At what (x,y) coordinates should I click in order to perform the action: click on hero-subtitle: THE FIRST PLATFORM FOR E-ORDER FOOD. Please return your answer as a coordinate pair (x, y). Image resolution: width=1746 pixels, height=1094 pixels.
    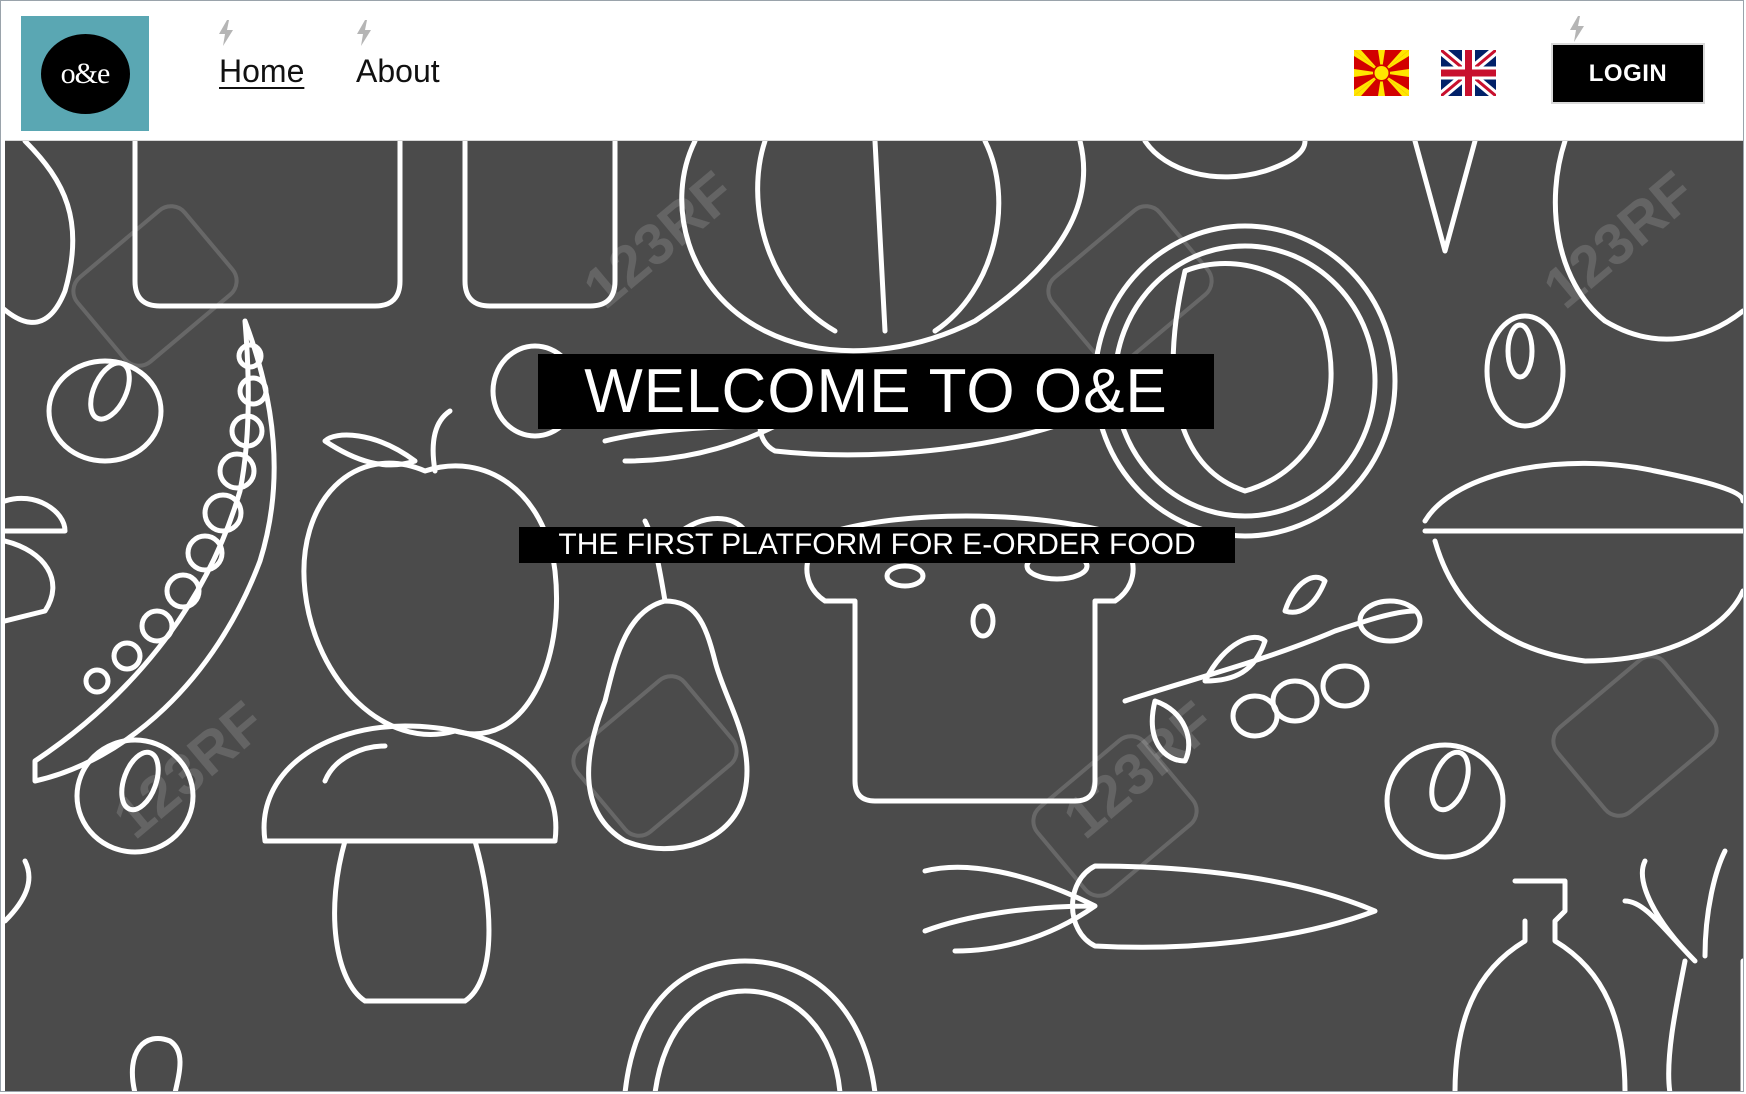
    Looking at the image, I should click on (877, 545).